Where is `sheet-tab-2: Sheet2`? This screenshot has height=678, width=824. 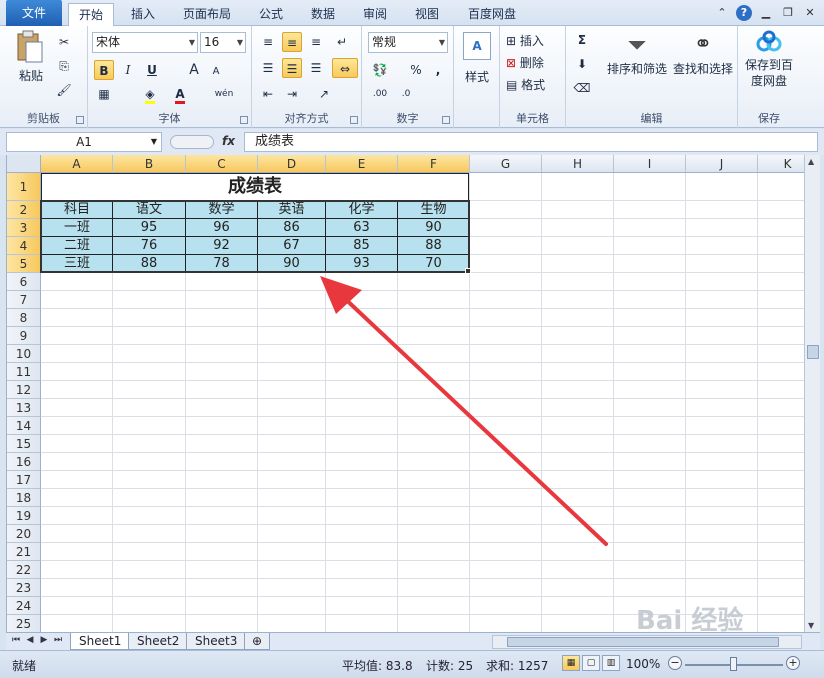 sheet-tab-2: Sheet2 is located at coordinates (158, 641).